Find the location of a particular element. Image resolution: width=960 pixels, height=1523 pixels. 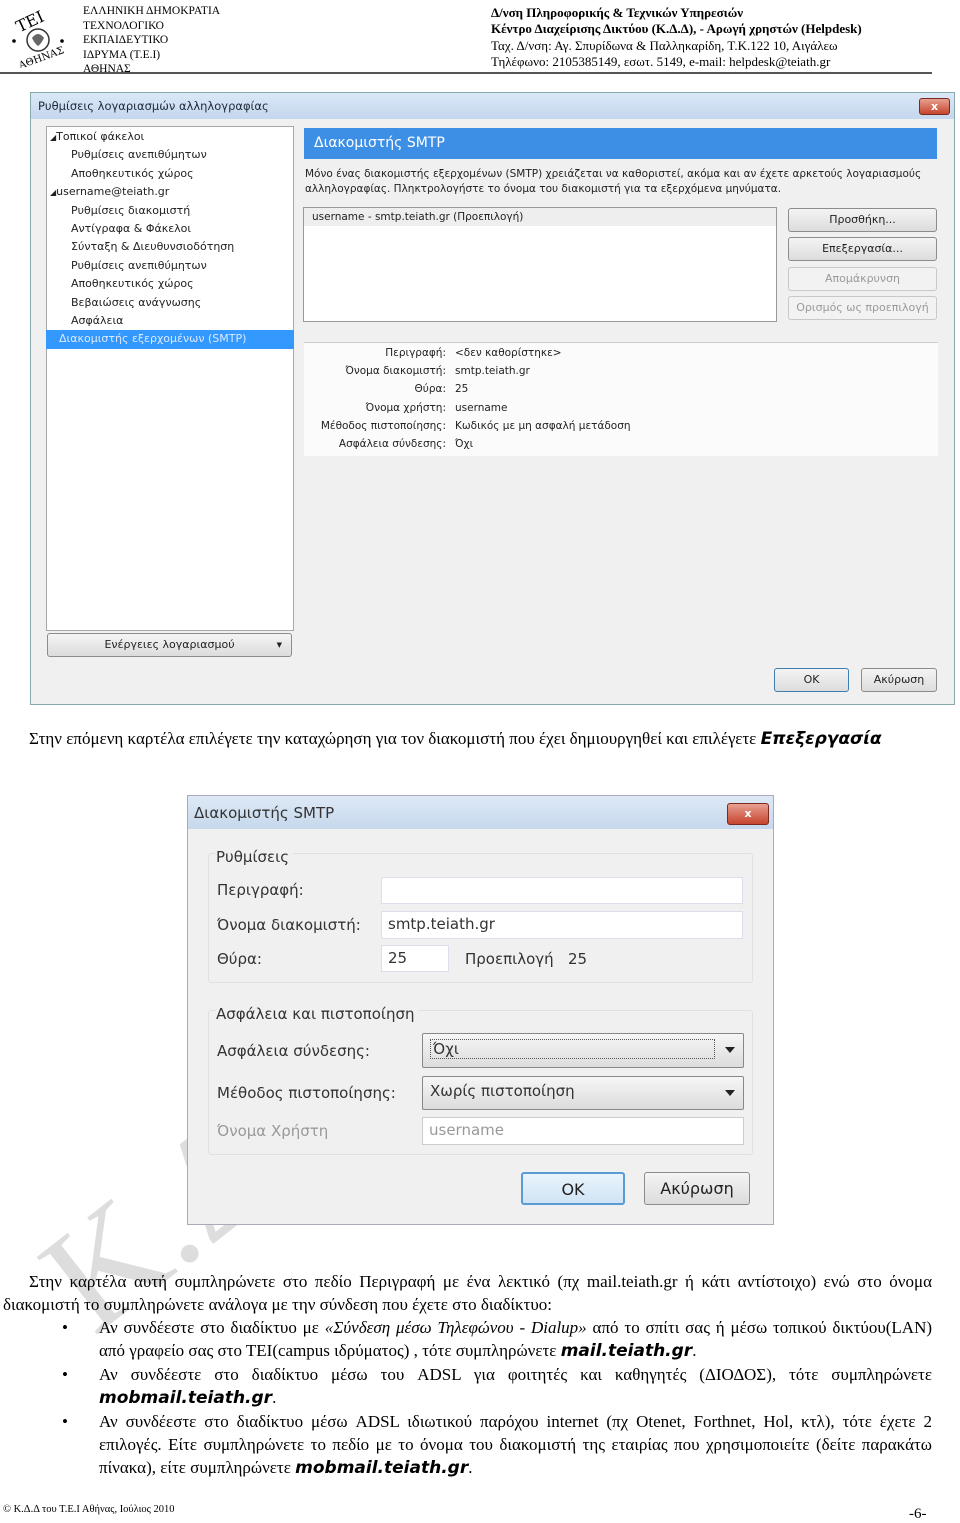

detail-label: Μέθοδος πιστοποίησης: is located at coordinates (383, 426).